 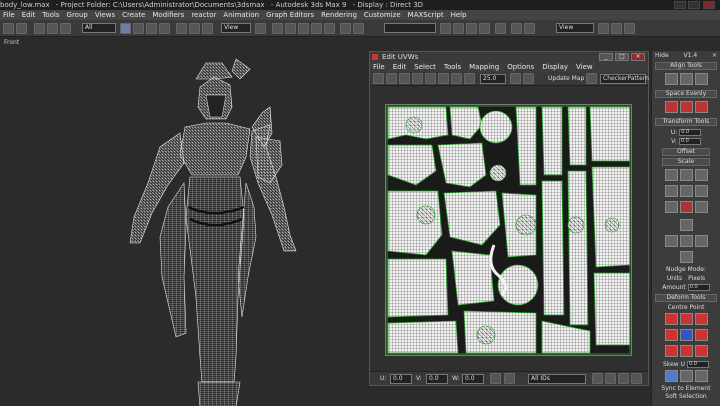 What do you see at coordinates (39, 28) in the screenshot?
I see `link-icon` at bounding box center [39, 28].